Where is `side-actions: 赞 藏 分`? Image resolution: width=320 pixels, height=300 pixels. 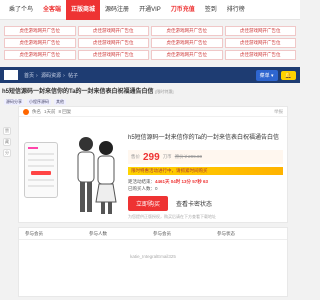
side-actions: 赞 藏 分 is located at coordinates (7, 142).